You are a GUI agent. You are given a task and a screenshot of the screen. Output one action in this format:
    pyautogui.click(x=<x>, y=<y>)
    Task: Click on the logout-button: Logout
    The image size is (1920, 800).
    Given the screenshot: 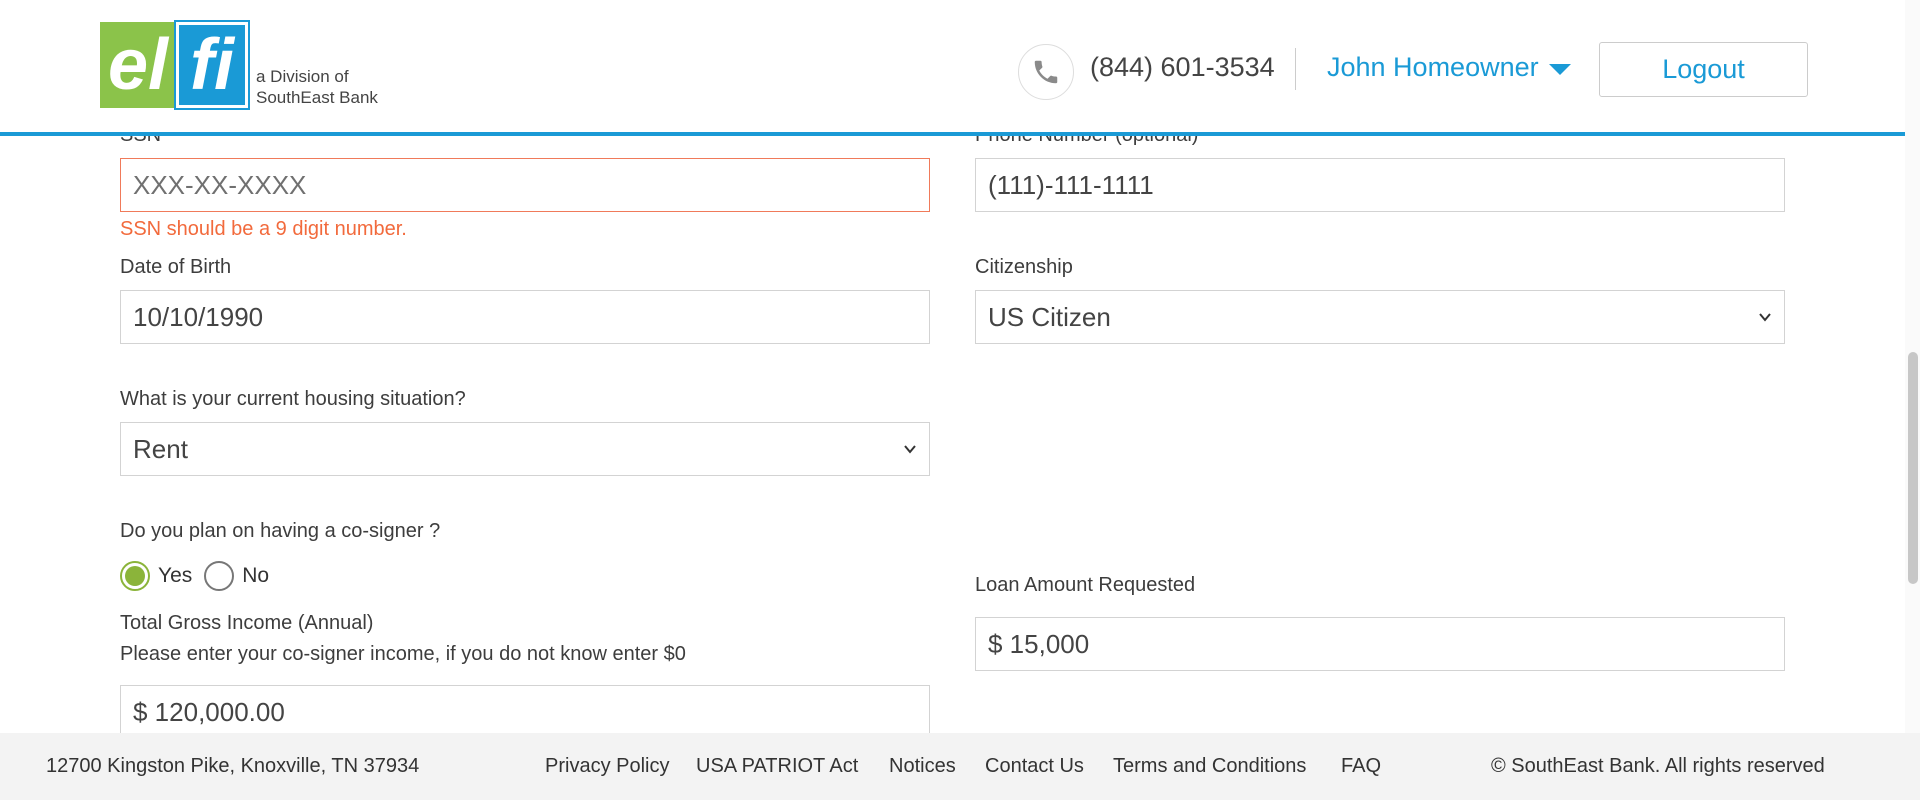 What is the action you would take?
    pyautogui.click(x=1703, y=69)
    